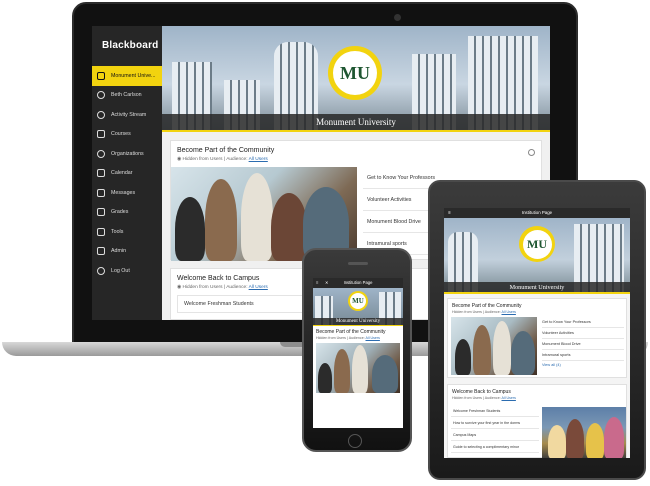  I want to click on sidebar-item-activity-stream: Activity Stream, so click(127, 115).